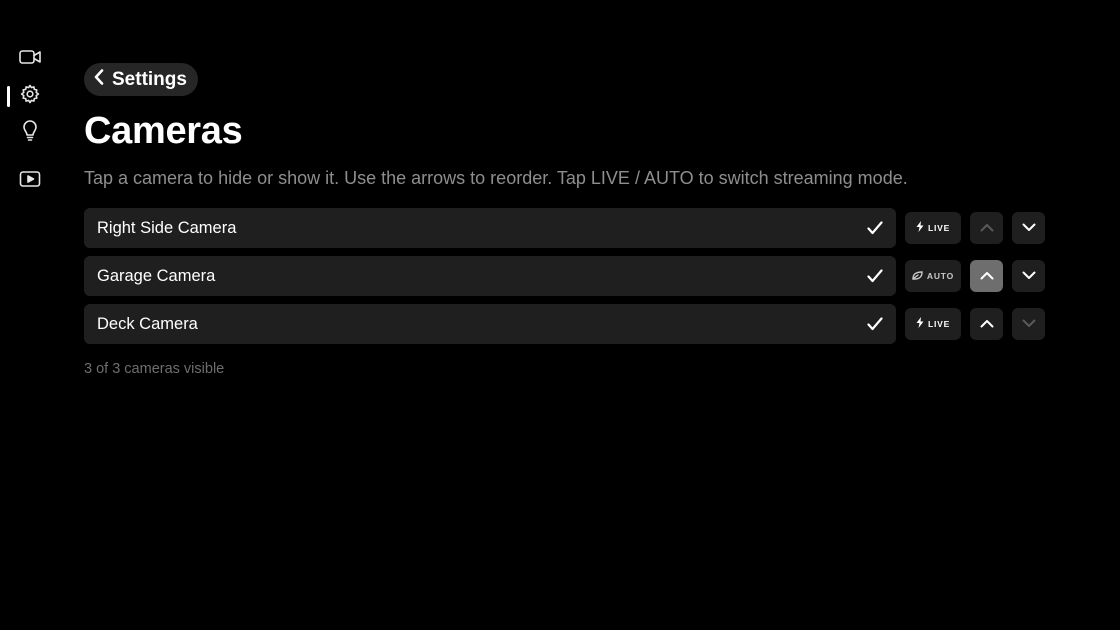  Describe the element at coordinates (154, 369) in the screenshot. I see `visible-count-text: 3 of 3 cameras visible` at that location.